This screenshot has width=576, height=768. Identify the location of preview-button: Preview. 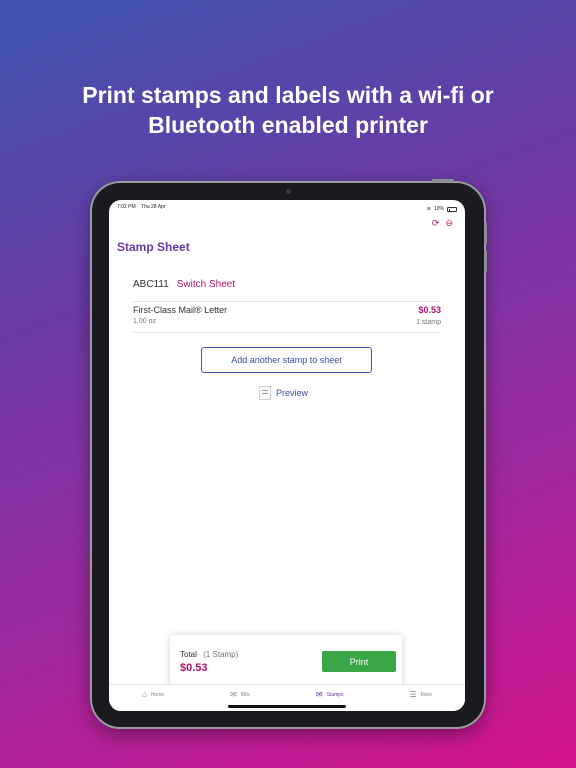
(283, 393).